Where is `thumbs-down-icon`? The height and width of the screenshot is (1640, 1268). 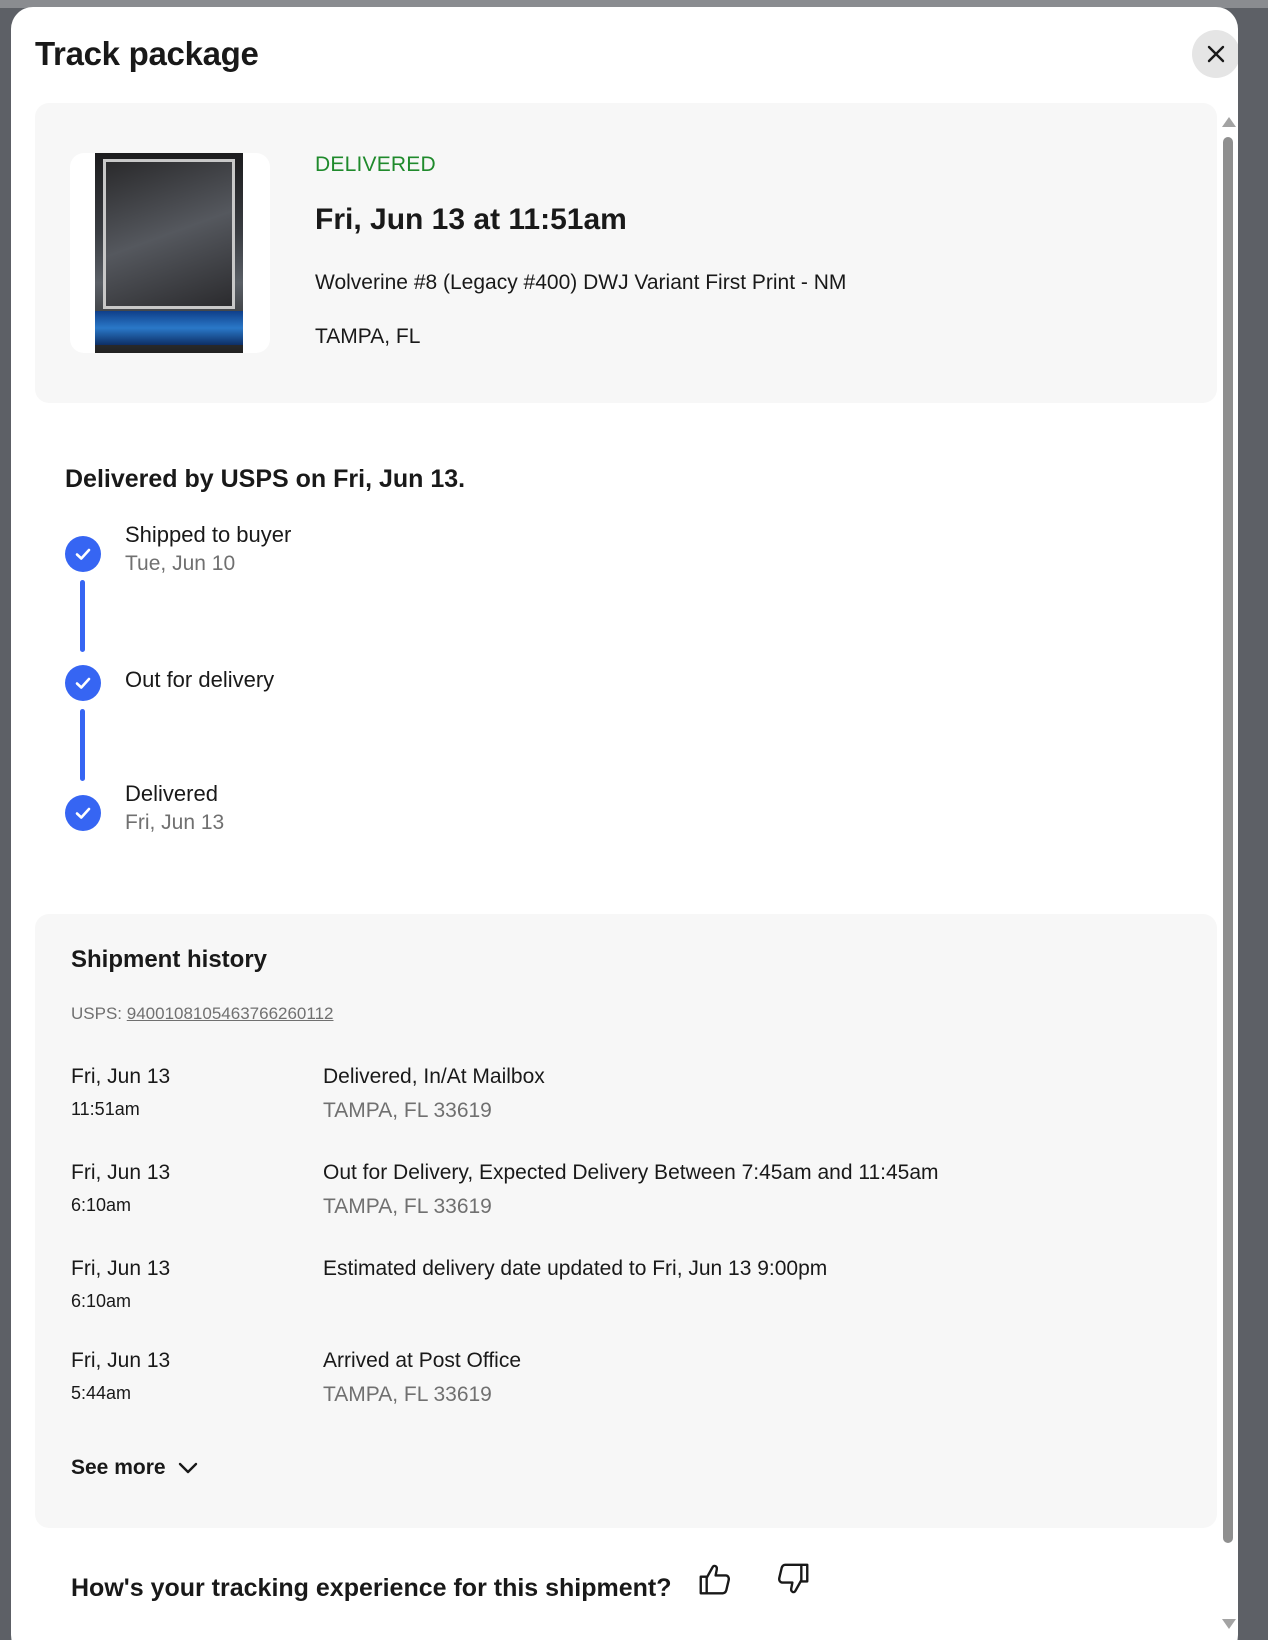 thumbs-down-icon is located at coordinates (793, 1578).